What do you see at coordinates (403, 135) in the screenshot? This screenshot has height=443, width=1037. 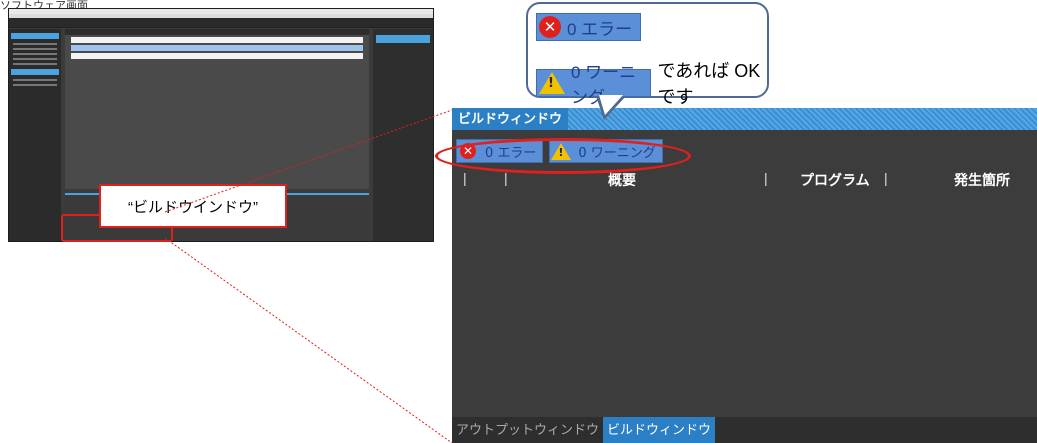 I see `thumb-right-pane` at bounding box center [403, 135].